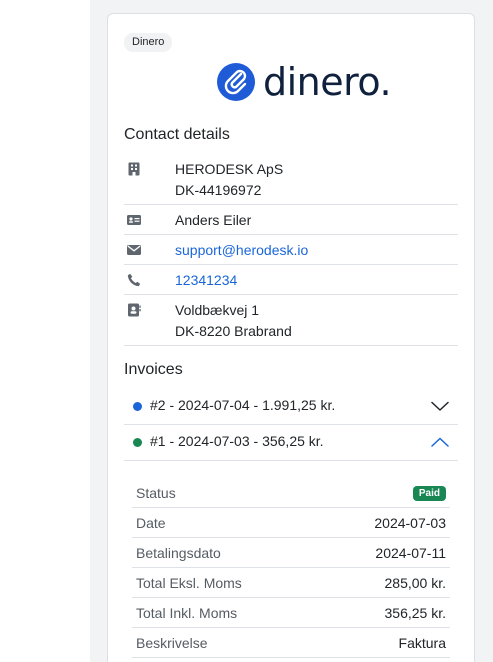  I want to click on detail-row-total-incl: Total Inkl. Moms 356,25 kr., so click(291, 613).